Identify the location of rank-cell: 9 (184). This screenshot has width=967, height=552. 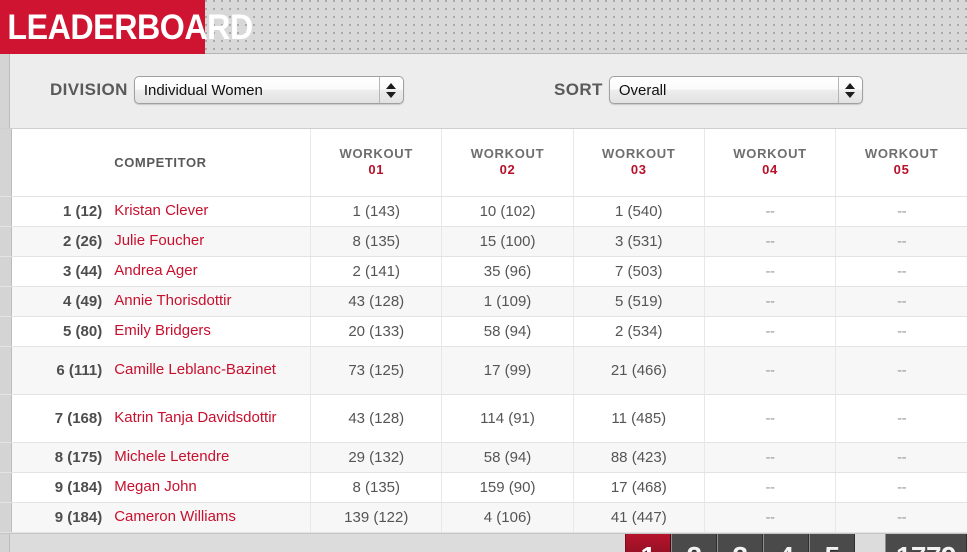
(61, 517).